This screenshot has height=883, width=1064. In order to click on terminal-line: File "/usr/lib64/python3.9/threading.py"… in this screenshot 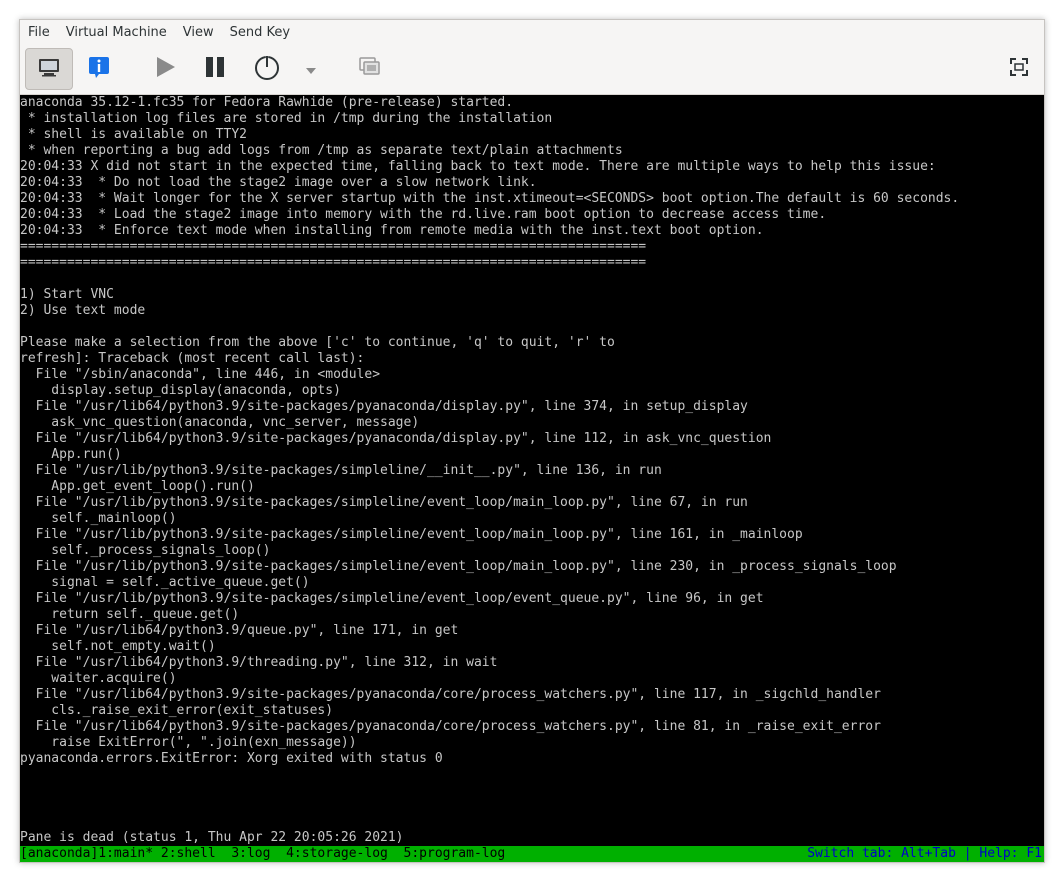, I will do `click(259, 662)`.